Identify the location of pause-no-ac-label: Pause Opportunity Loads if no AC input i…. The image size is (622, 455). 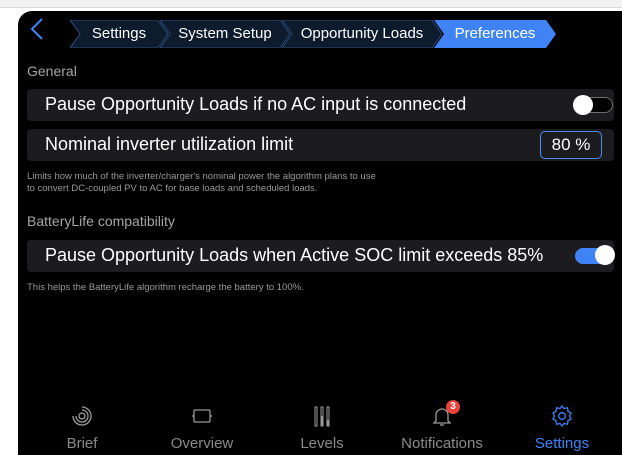
(256, 104).